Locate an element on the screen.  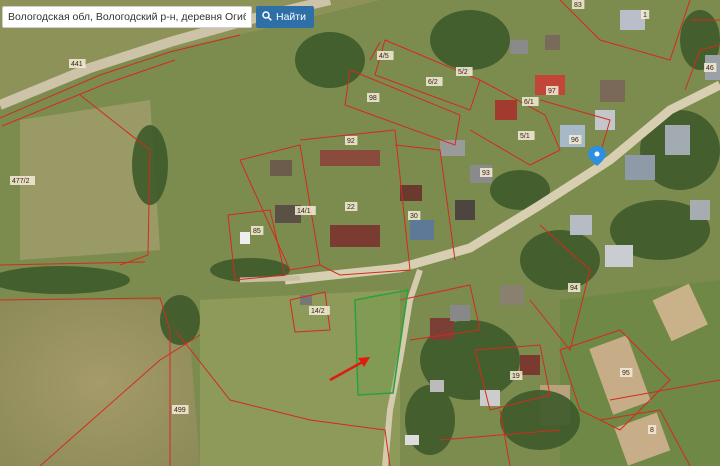
plot-number-label: 46 is located at coordinates (710, 68).